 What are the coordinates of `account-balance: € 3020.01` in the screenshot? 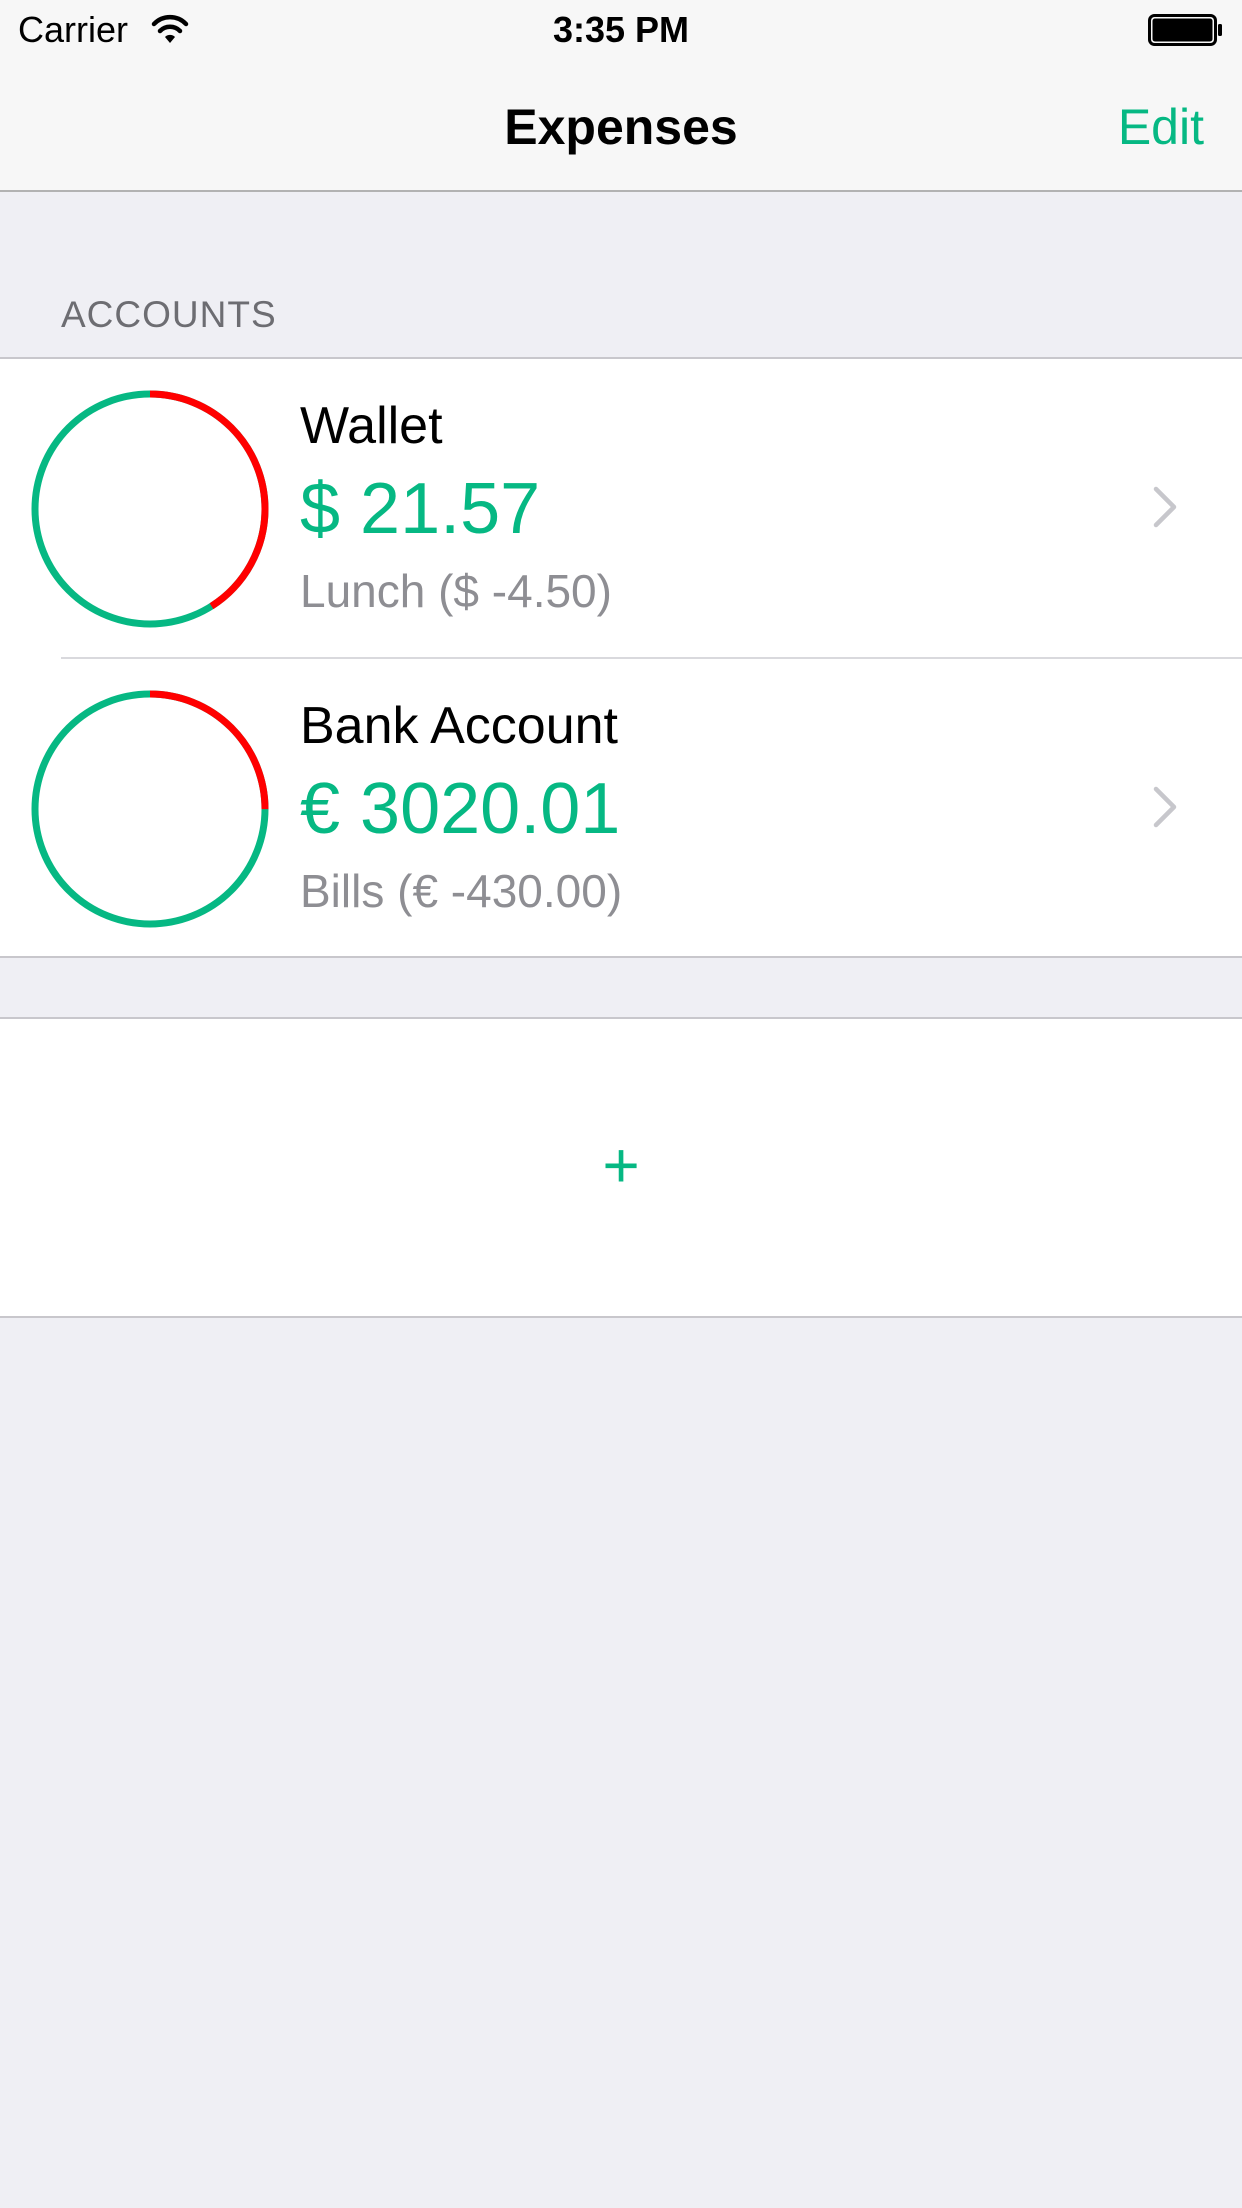 It's located at (460, 809).